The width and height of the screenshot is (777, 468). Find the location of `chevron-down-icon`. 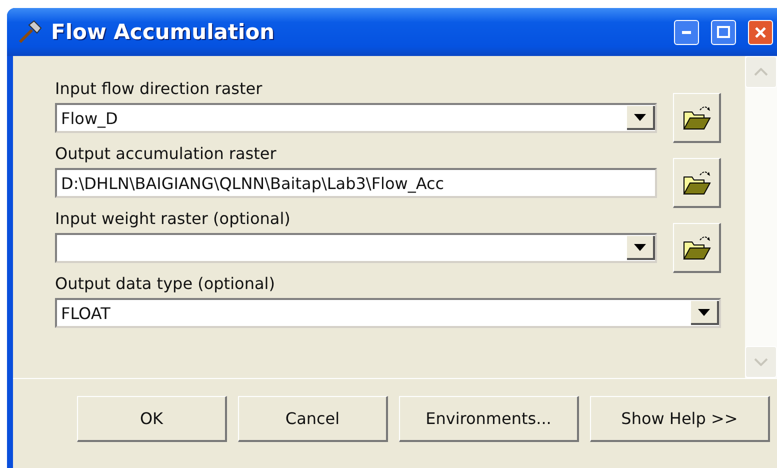

chevron-down-icon is located at coordinates (761, 362).